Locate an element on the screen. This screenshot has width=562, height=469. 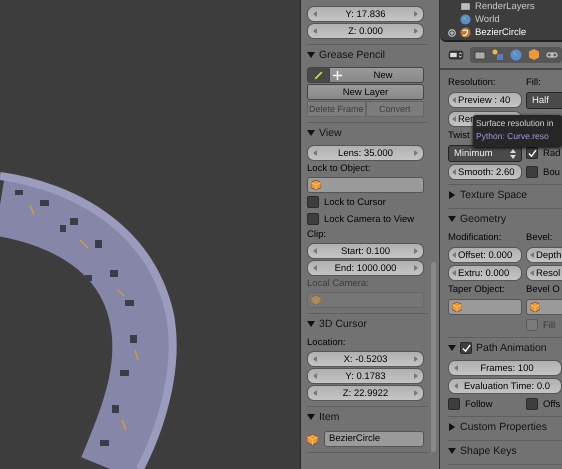
checkbox-label: Lock Camera to View is located at coordinates (369, 219).